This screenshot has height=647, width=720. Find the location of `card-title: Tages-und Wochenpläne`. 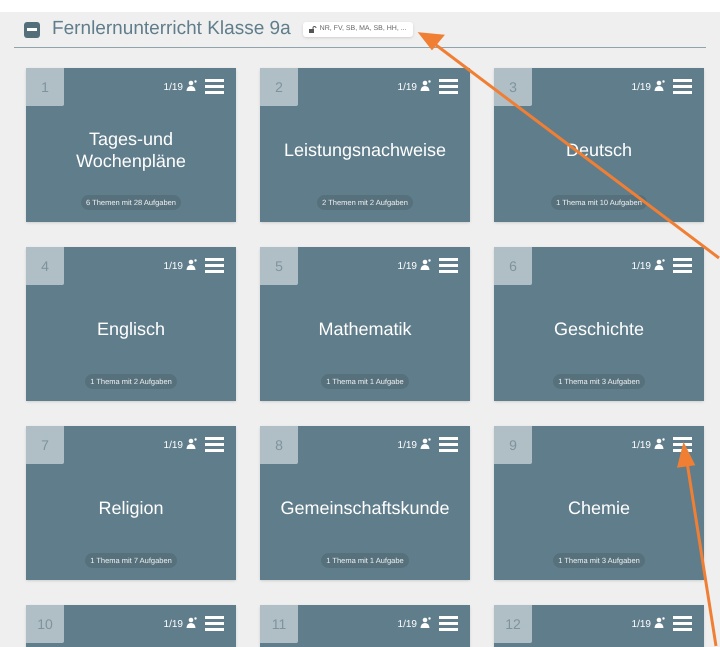

card-title: Tages-und Wochenpläne is located at coordinates (131, 150).